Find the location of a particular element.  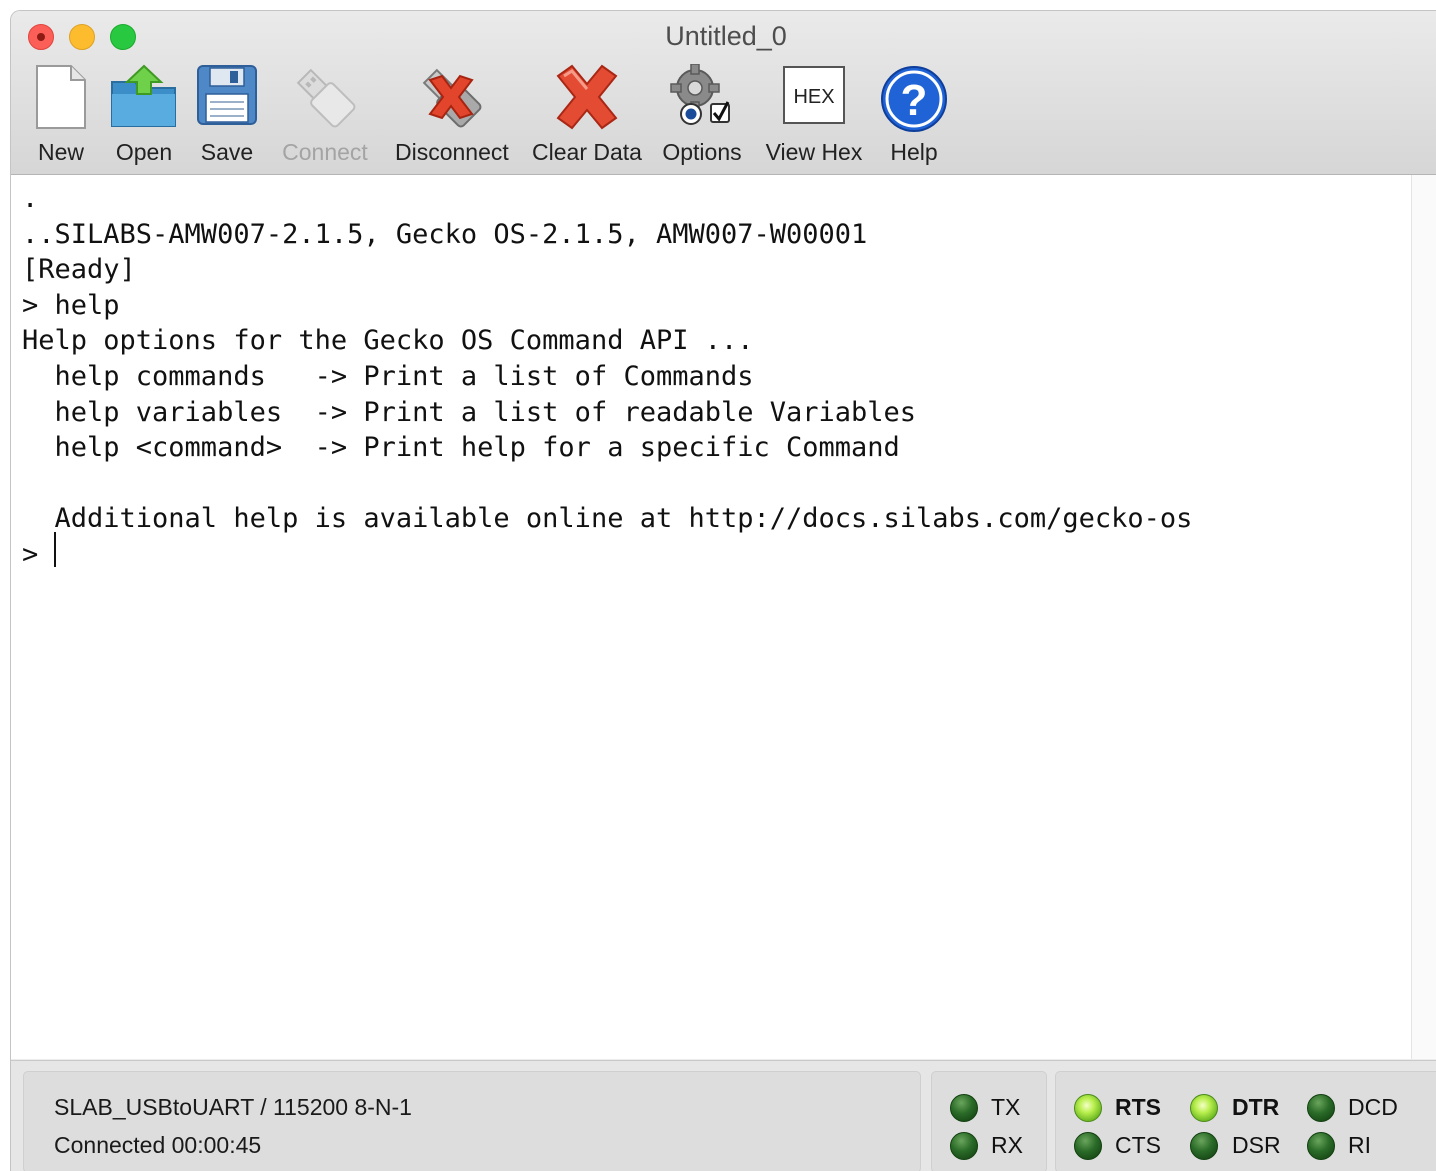

disconnect-label: Disconnect is located at coordinates (452, 152).